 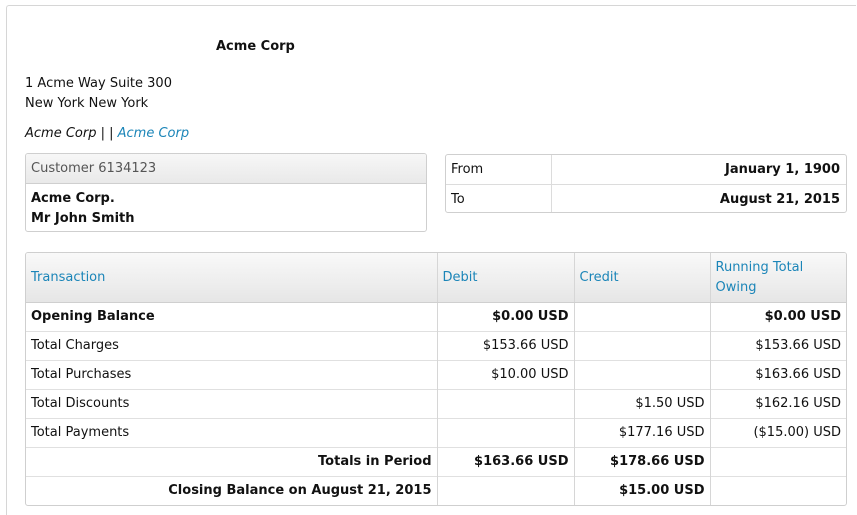 I want to click on column-header-debit: Debit, so click(x=506, y=278).